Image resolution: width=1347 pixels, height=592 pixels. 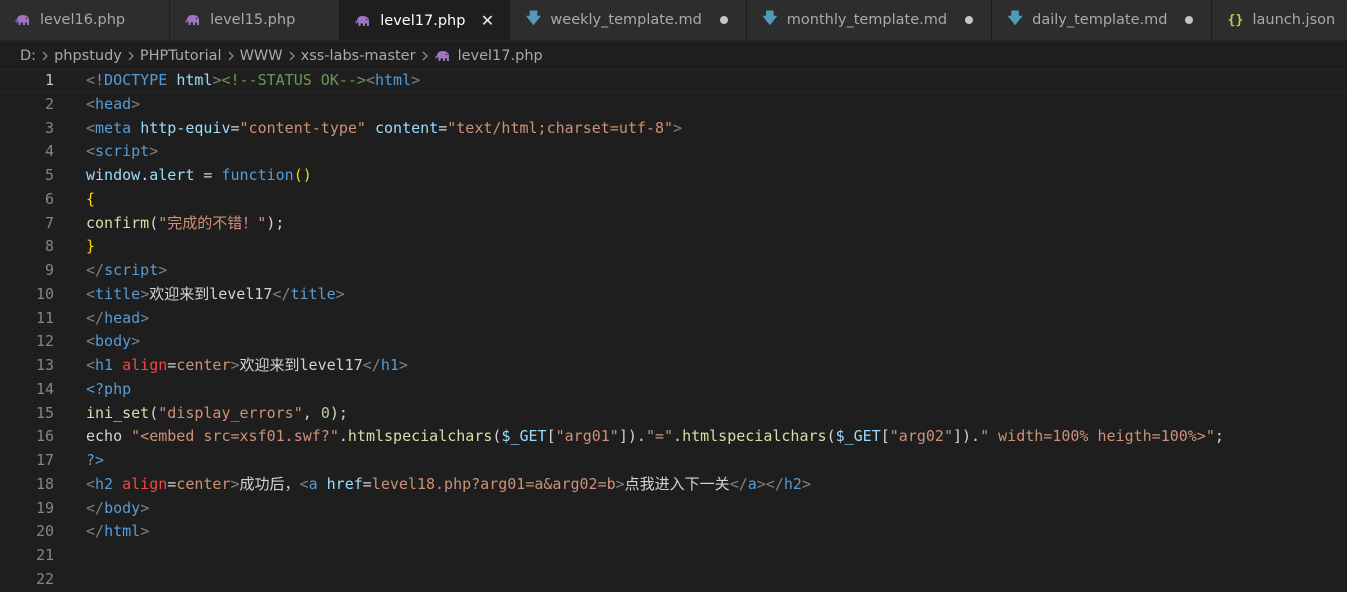 What do you see at coordinates (131, 270) in the screenshot?
I see `code-token: script` at bounding box center [131, 270].